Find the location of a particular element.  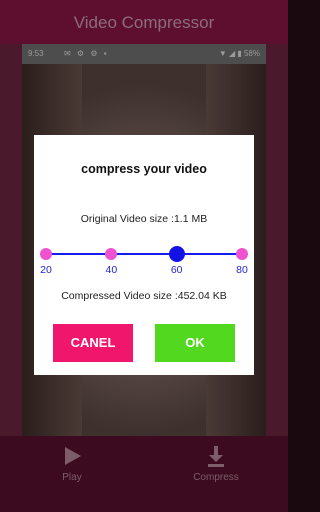

slider-tick-label-20: 20 is located at coordinates (46, 270).